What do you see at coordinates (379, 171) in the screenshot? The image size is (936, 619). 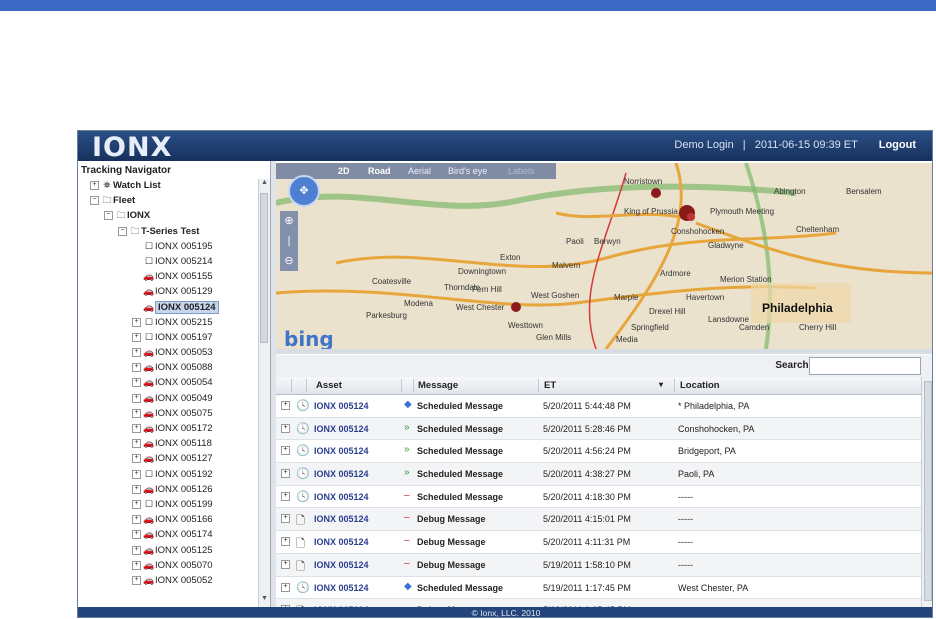 I see `map-mode-road: Road` at bounding box center [379, 171].